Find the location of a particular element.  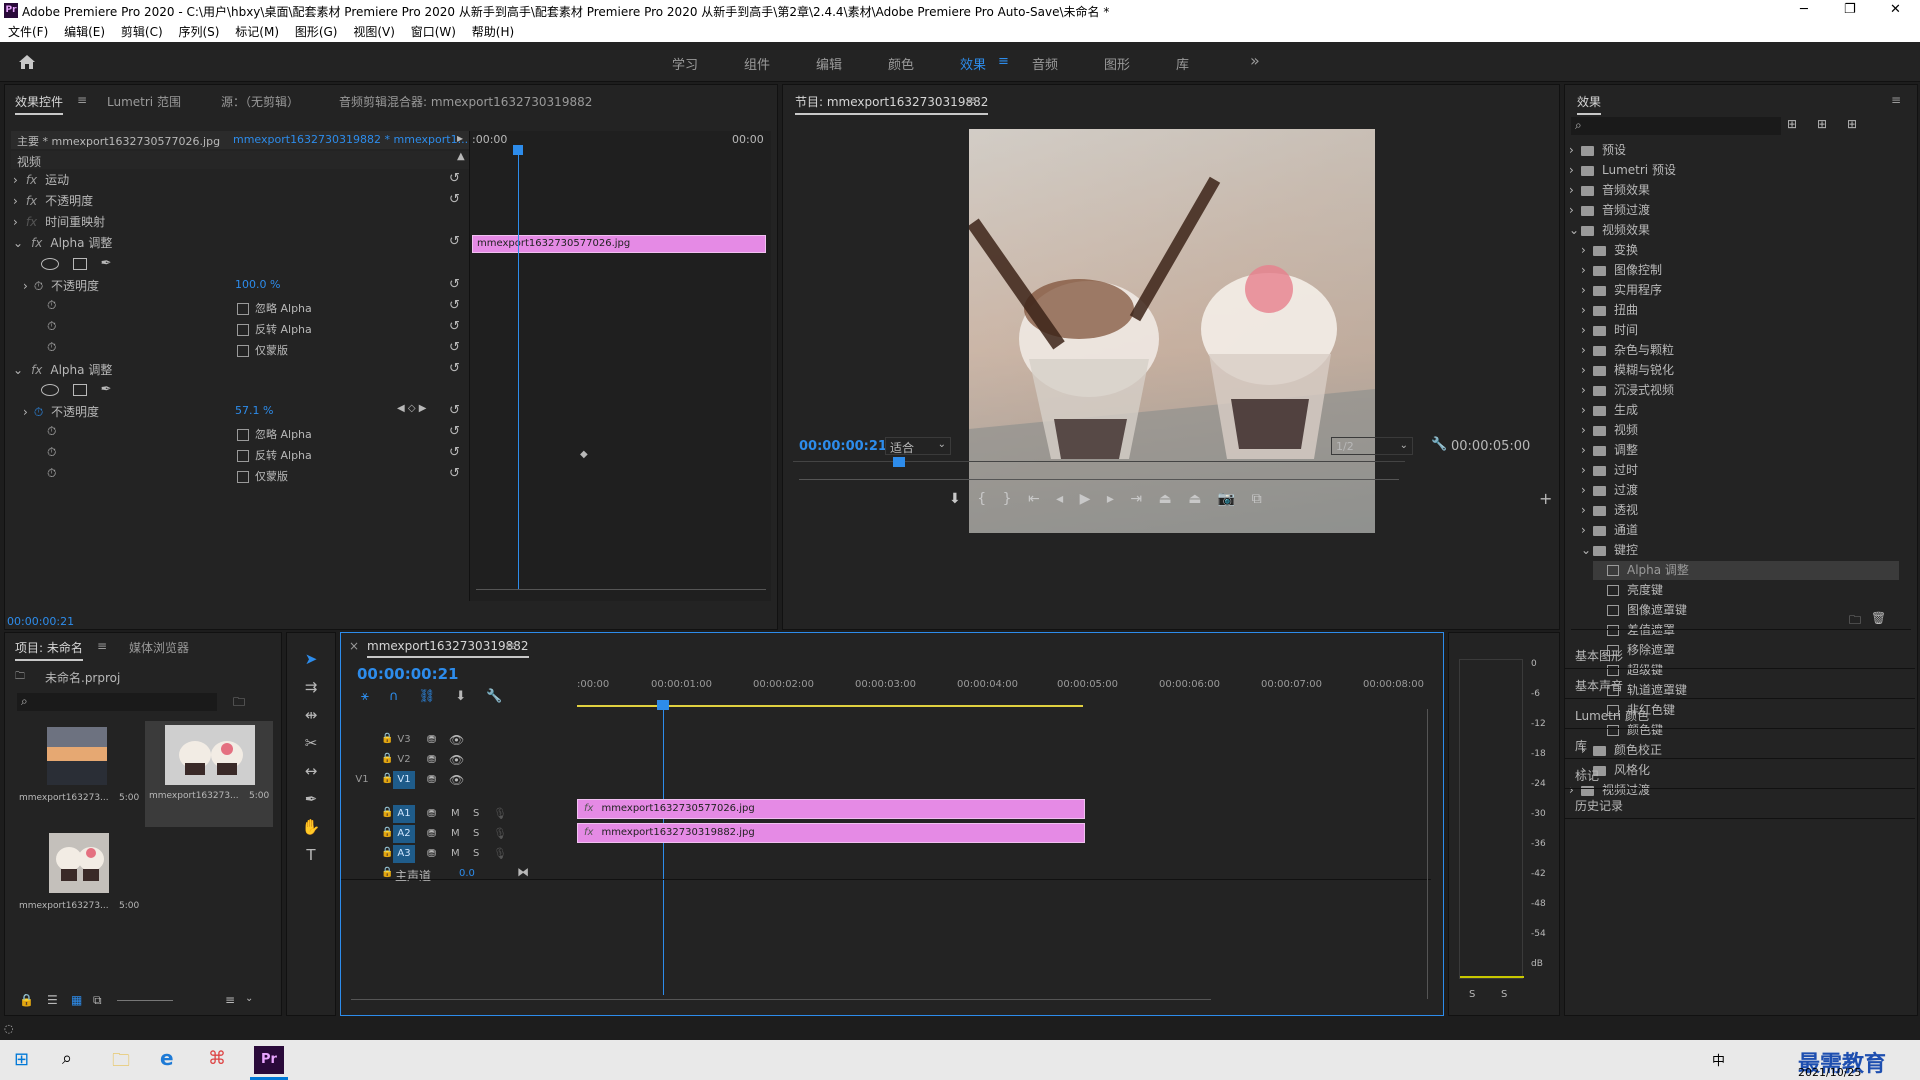

goto-master-icon: ⧓ is located at coordinates (523, 872).